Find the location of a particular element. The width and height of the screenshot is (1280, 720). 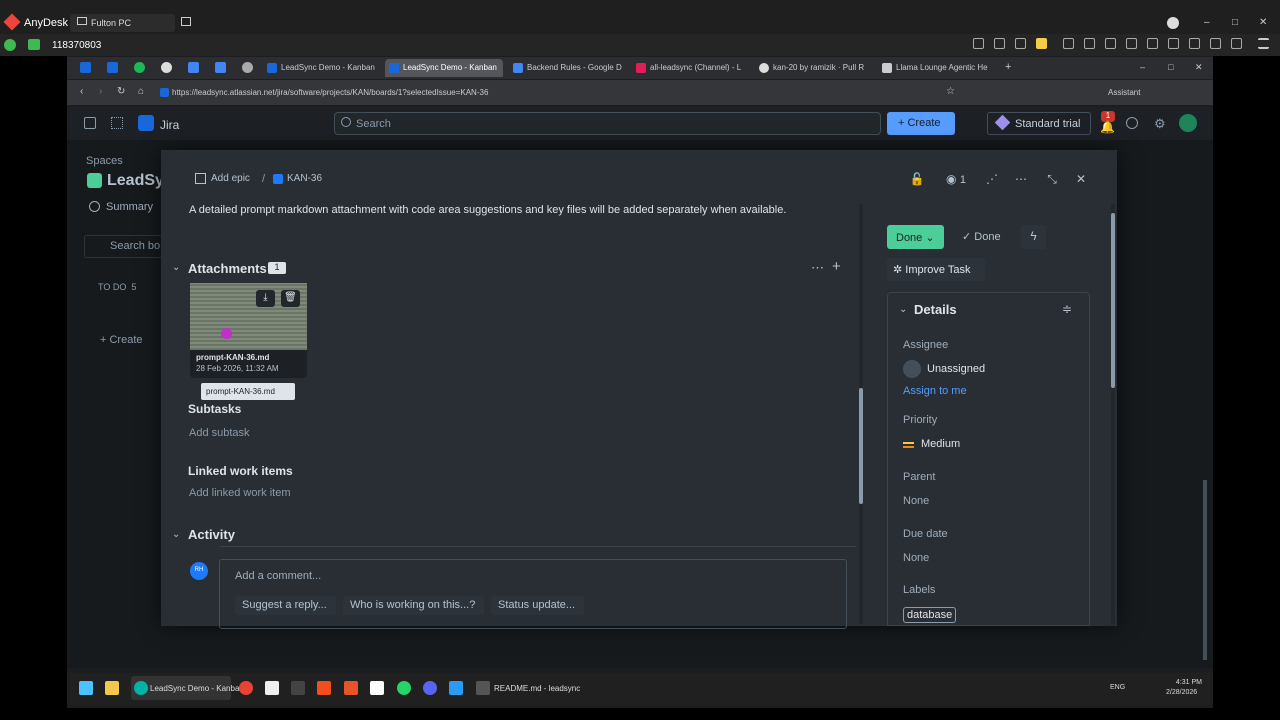

tab-slack-channel: all-leadsync (Channel) - L is located at coordinates (689, 68).